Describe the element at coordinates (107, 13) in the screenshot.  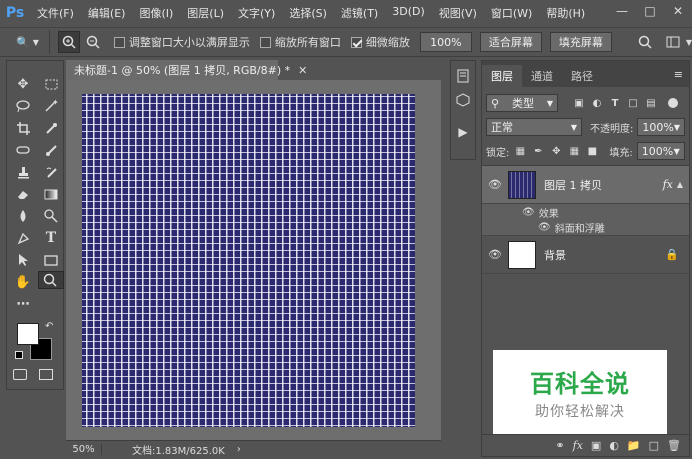
I see `menu-edit: 编辑(E)` at that location.